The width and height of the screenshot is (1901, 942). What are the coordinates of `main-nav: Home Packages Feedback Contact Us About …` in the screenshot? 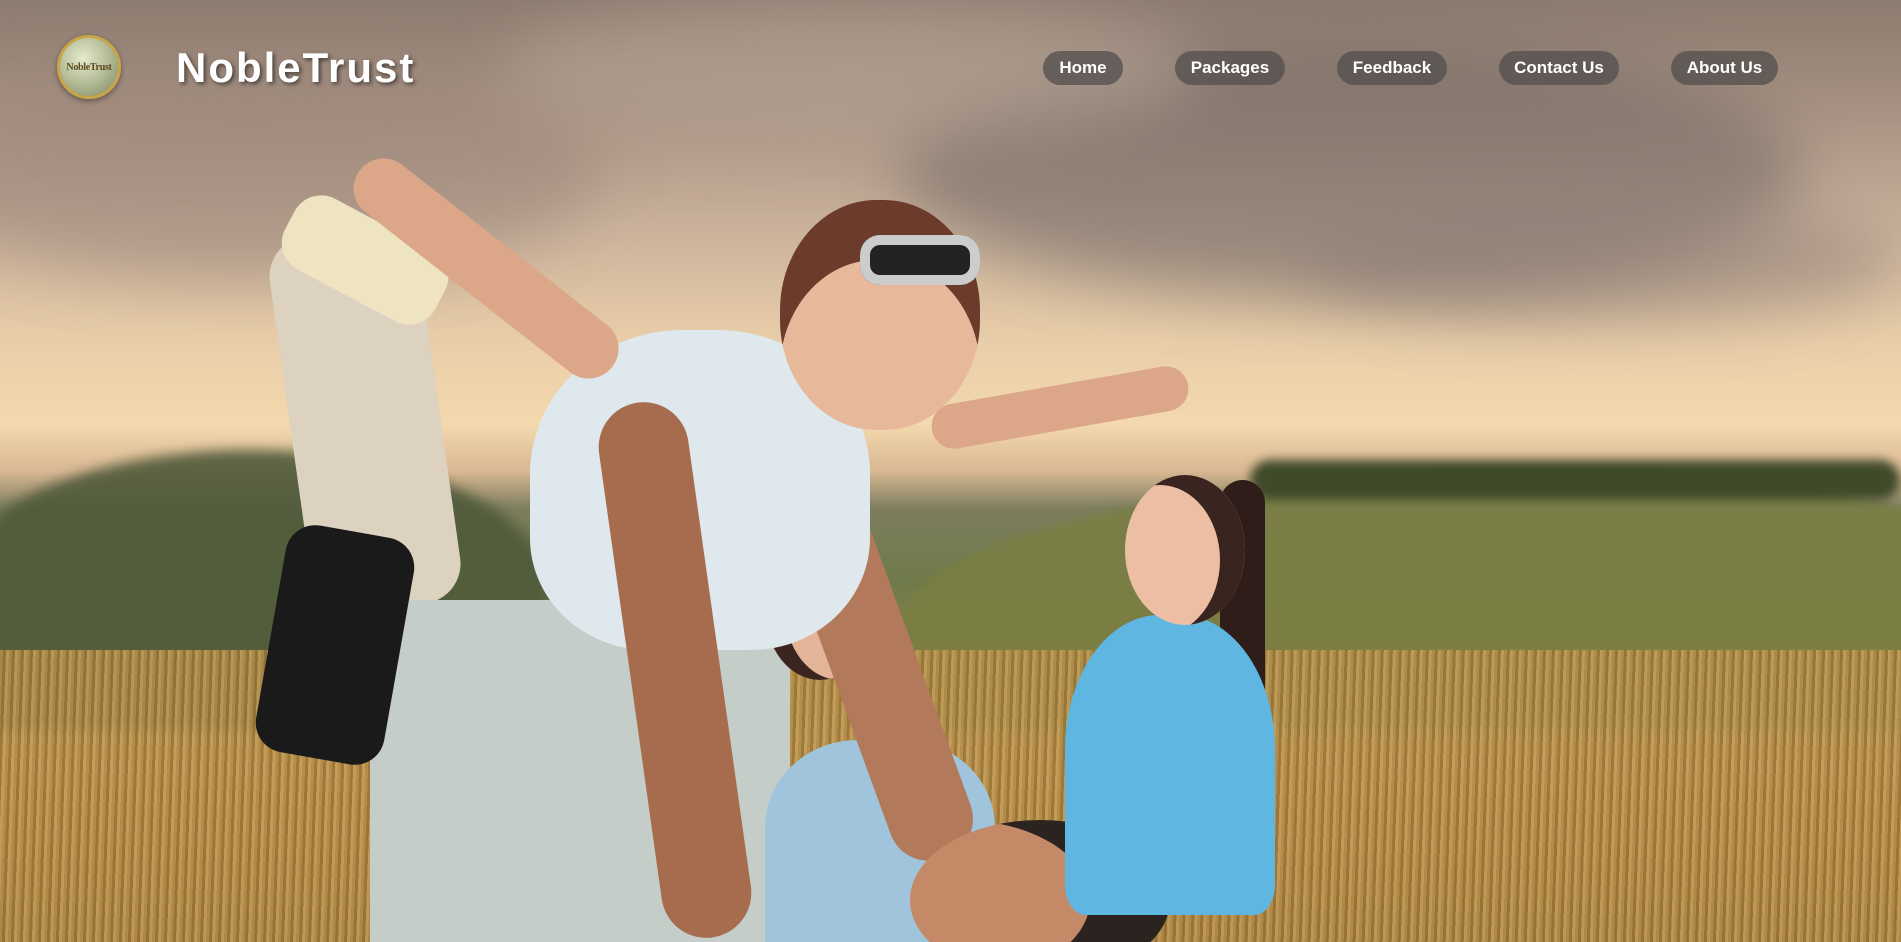 It's located at (950, 68).